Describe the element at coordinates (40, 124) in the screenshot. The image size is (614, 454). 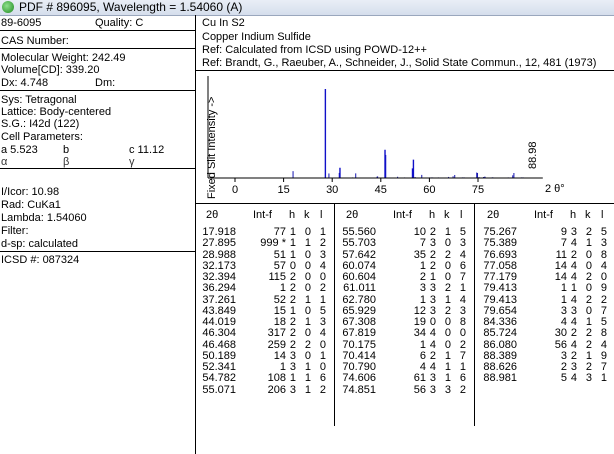
I see `space-group: S.G.: I42d (122)` at that location.